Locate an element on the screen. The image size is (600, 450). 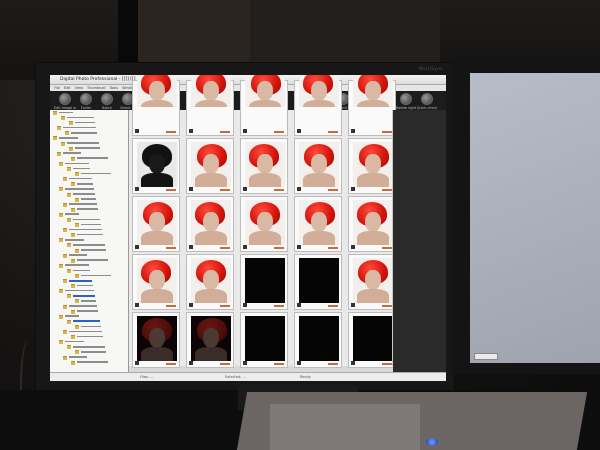
edit-image-button: Edit image window is located at coordinates (65, 101).